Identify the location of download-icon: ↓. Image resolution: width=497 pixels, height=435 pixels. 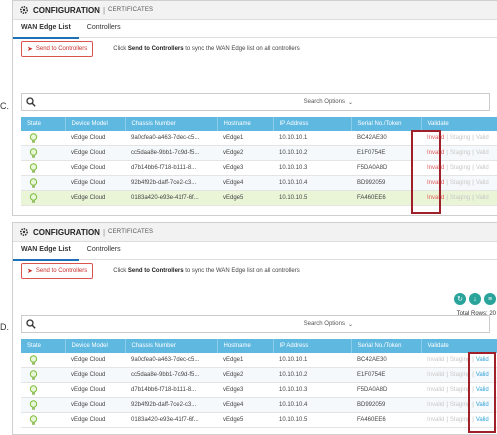
(475, 299).